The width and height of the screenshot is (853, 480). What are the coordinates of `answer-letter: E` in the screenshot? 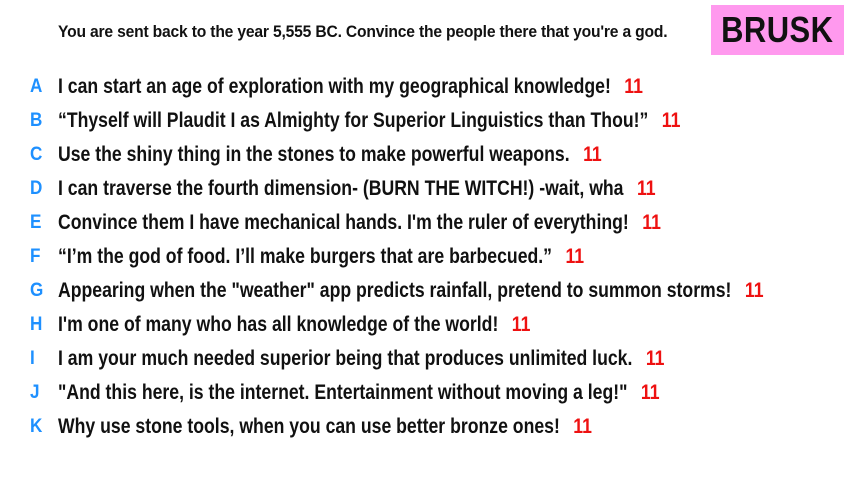 It's located at (36, 222).